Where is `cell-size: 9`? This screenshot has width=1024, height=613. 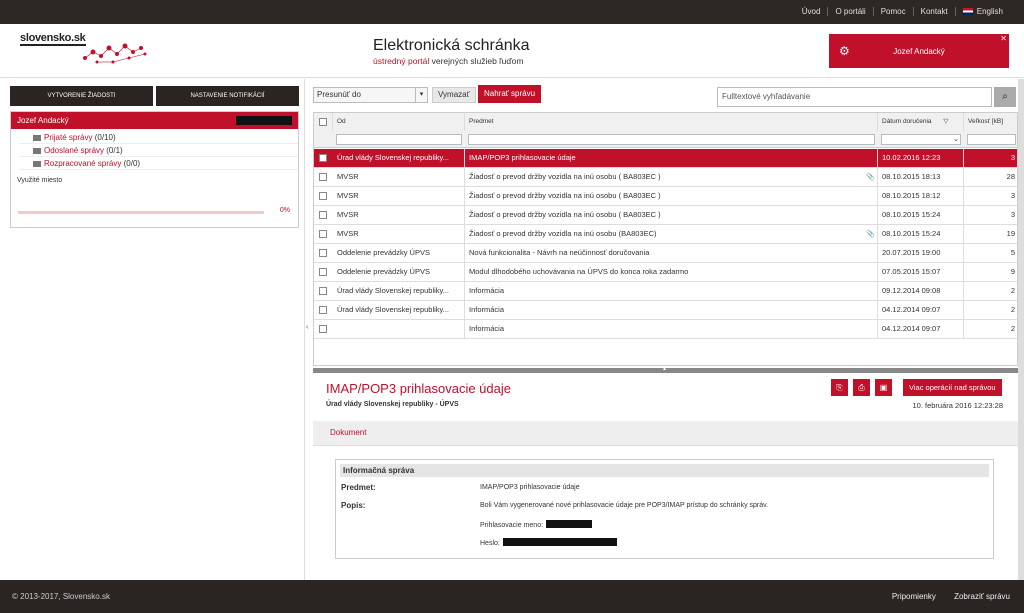
cell-size: 9 is located at coordinates (1012, 271).